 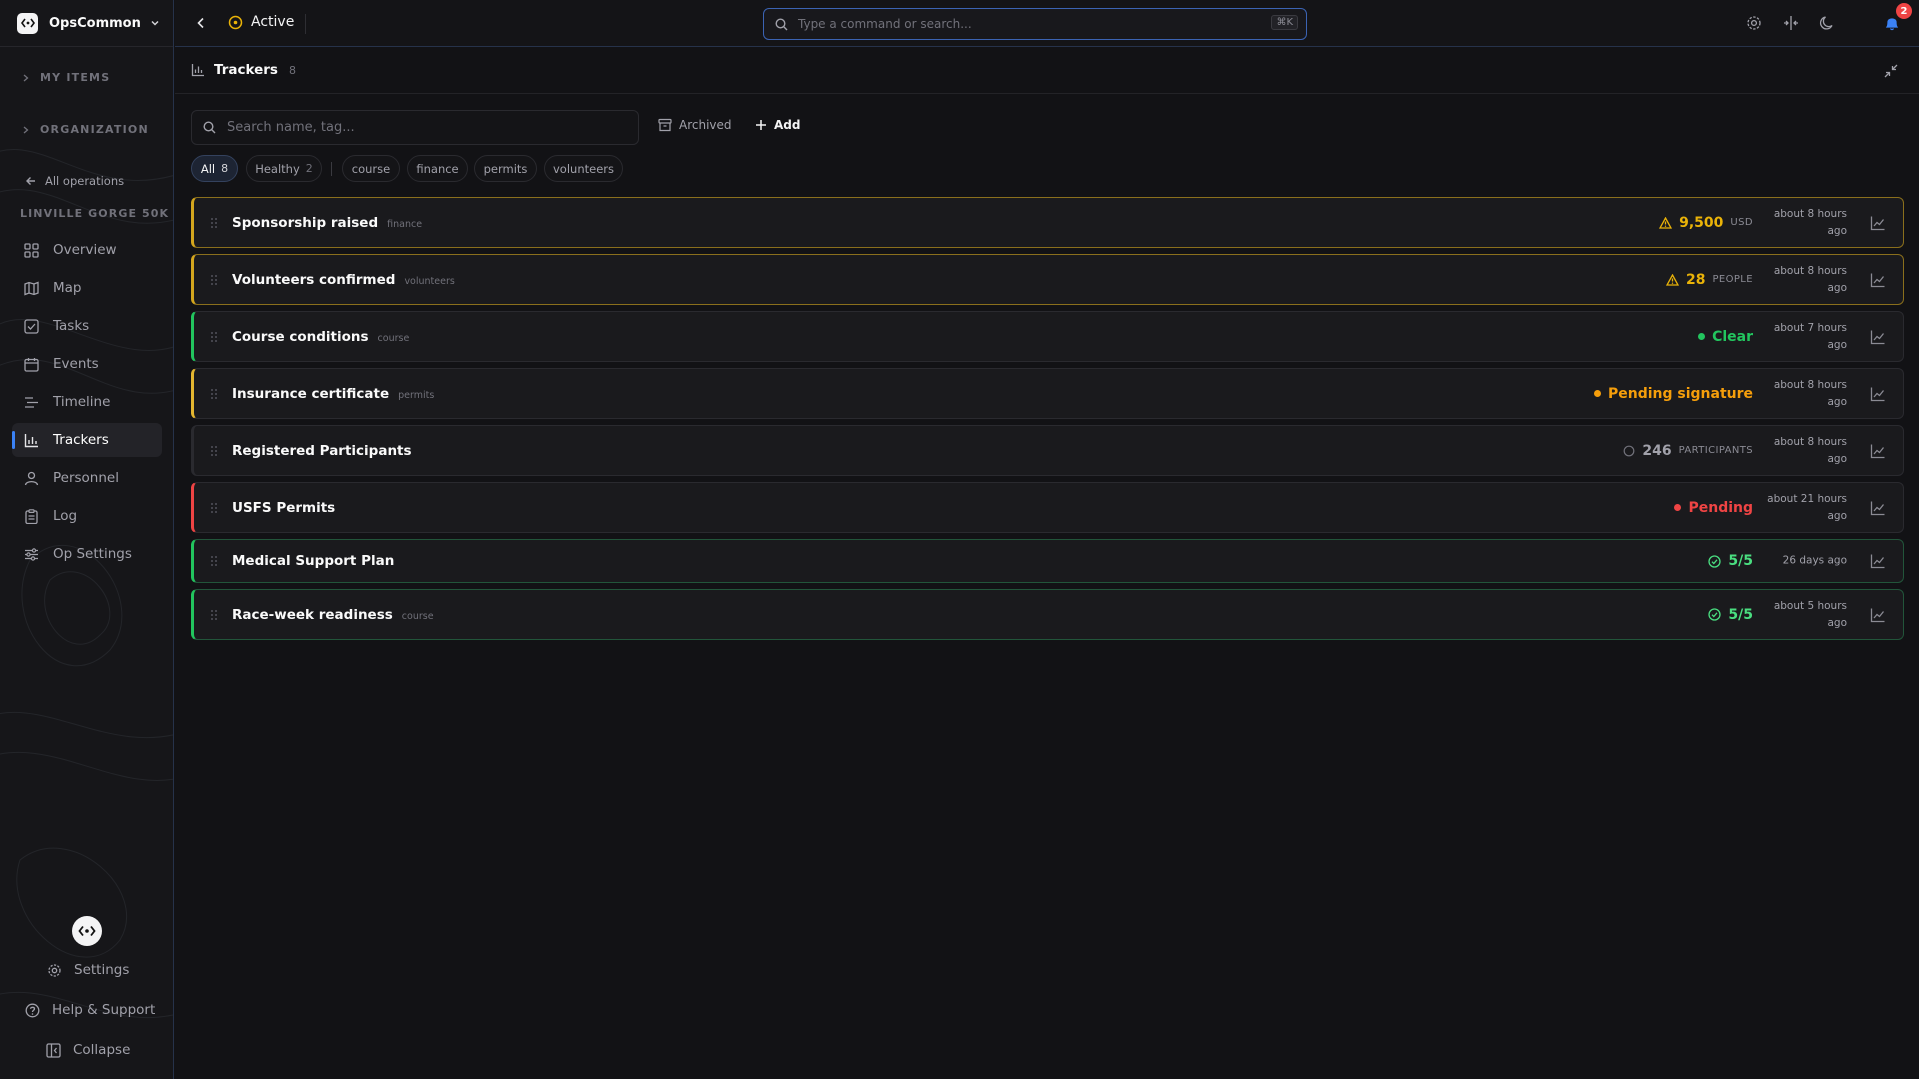 What do you see at coordinates (284, 168) in the screenshot?
I see `filter-chip-healthy: Healthy 2` at bounding box center [284, 168].